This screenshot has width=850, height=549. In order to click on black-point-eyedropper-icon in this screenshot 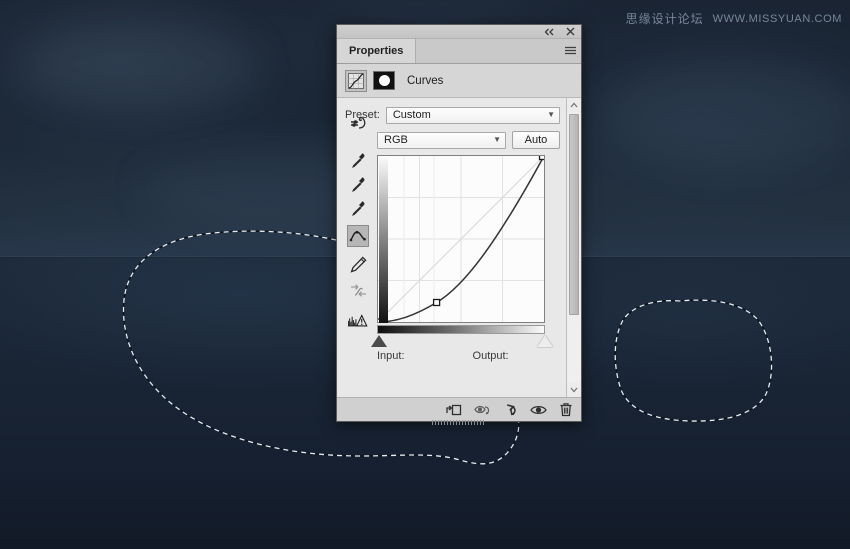, I will do `click(358, 160)`.